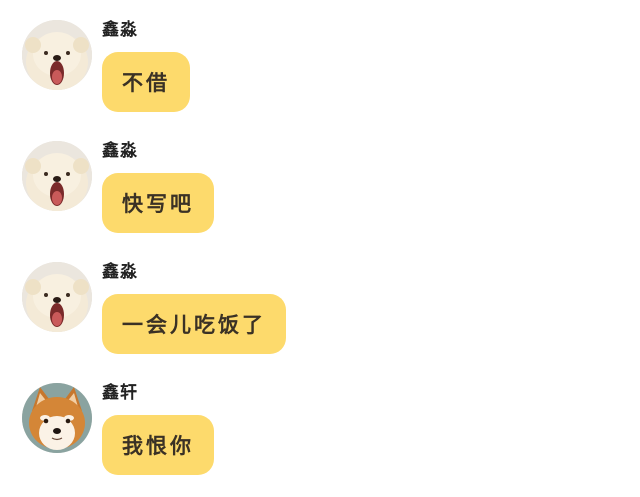  I want to click on message-bubble: 一会儿吃饭了, so click(194, 324).